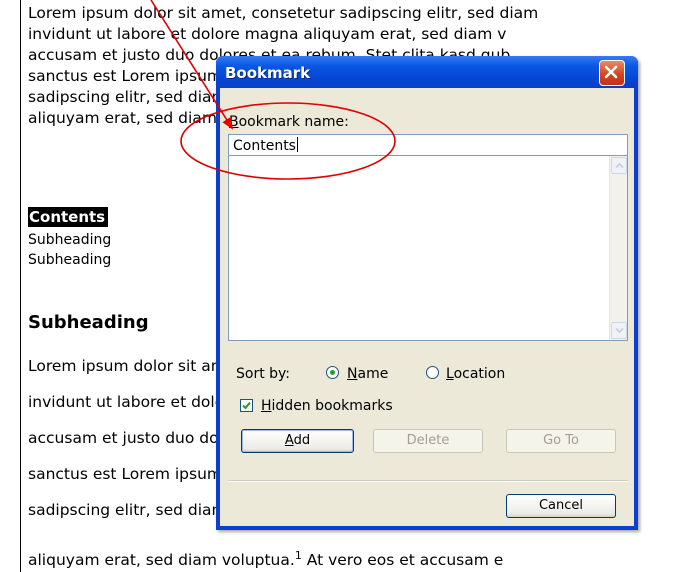  I want to click on annotation-overlay, so click(273, 90).